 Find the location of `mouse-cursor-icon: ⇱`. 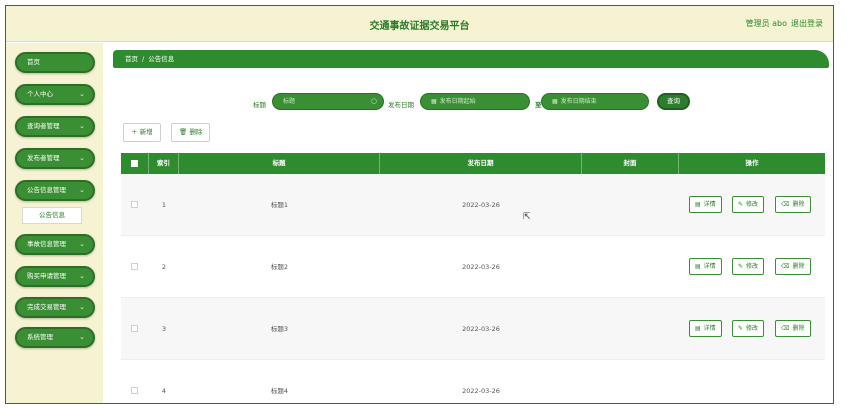

mouse-cursor-icon: ⇱ is located at coordinates (527, 217).